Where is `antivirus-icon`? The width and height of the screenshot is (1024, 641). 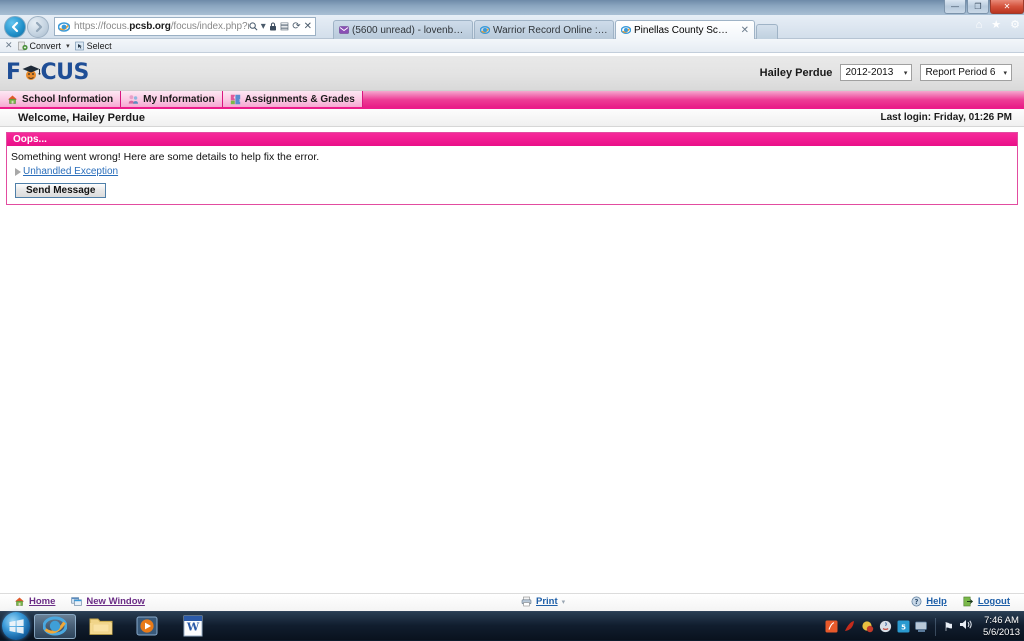
antivirus-icon is located at coordinates (867, 626).